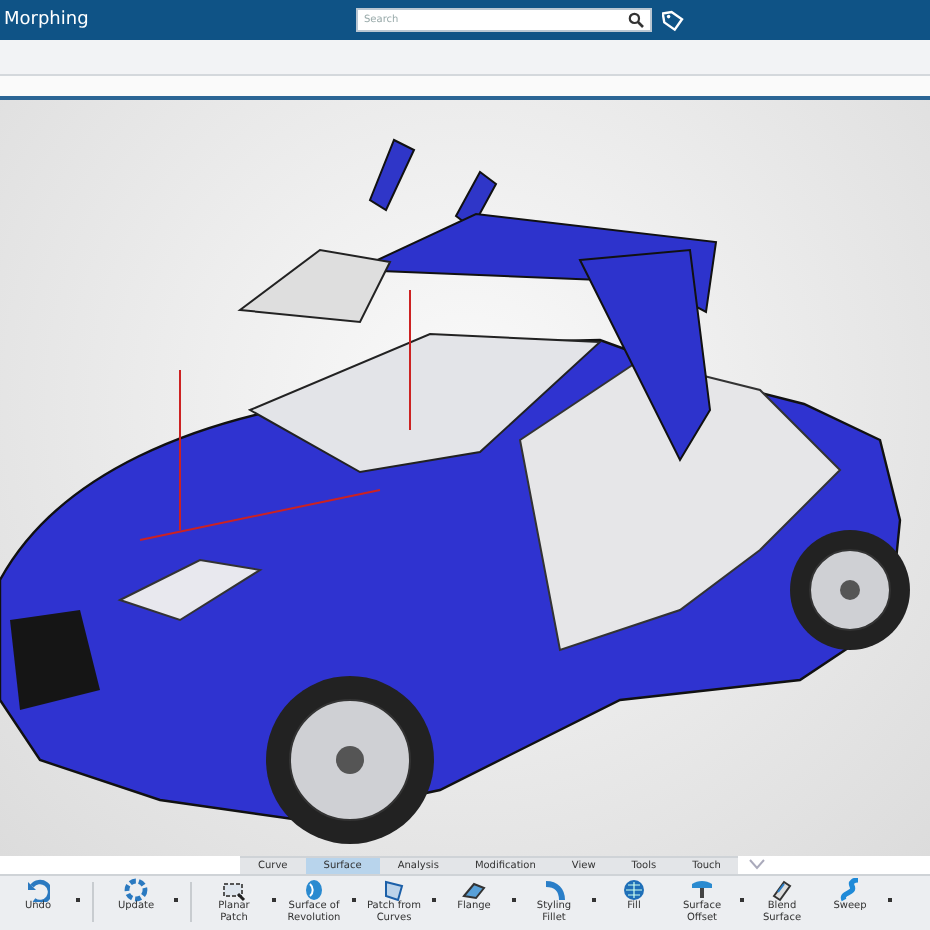  I want to click on search-icon, so click(636, 20).